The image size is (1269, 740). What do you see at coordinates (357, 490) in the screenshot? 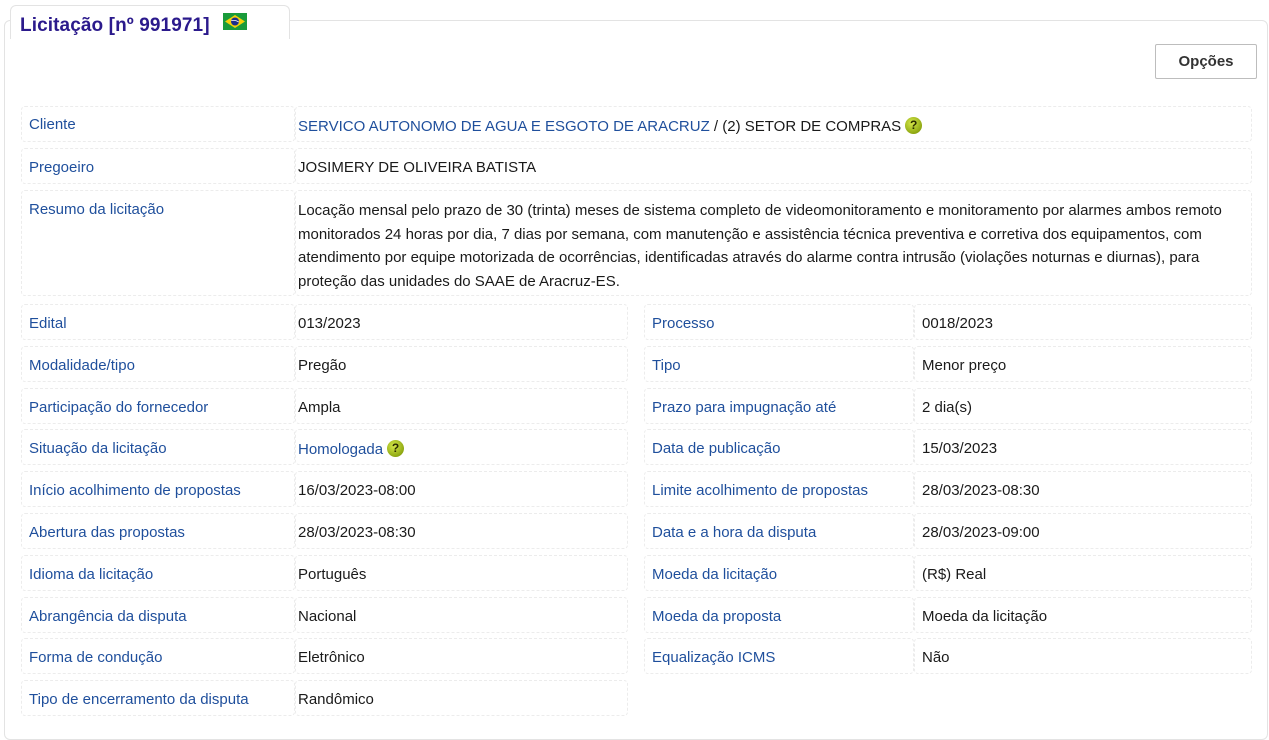
I see `field-value: 16/03/2023-08:00` at bounding box center [357, 490].